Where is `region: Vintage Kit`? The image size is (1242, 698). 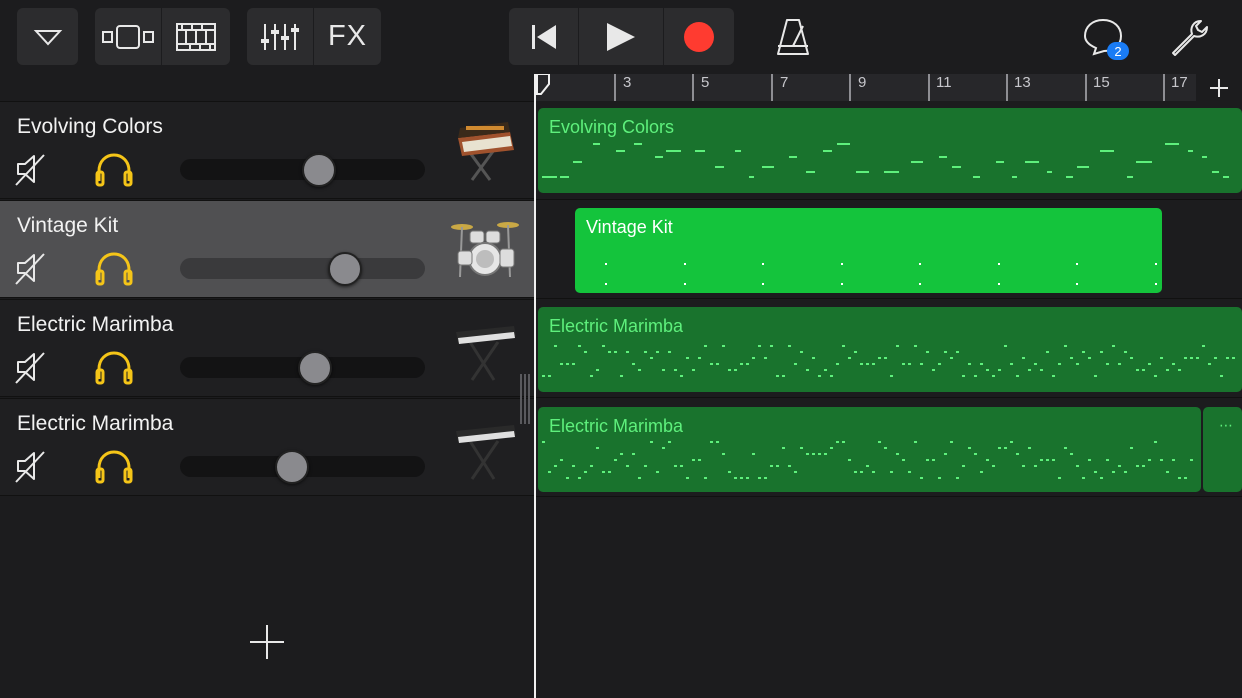 region: Vintage Kit is located at coordinates (868, 250).